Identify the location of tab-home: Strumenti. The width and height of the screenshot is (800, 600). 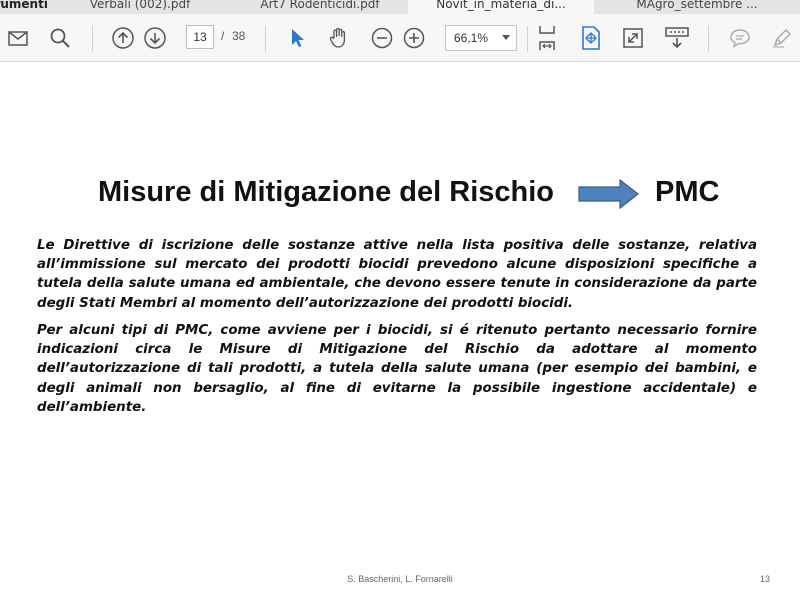
(24, 7).